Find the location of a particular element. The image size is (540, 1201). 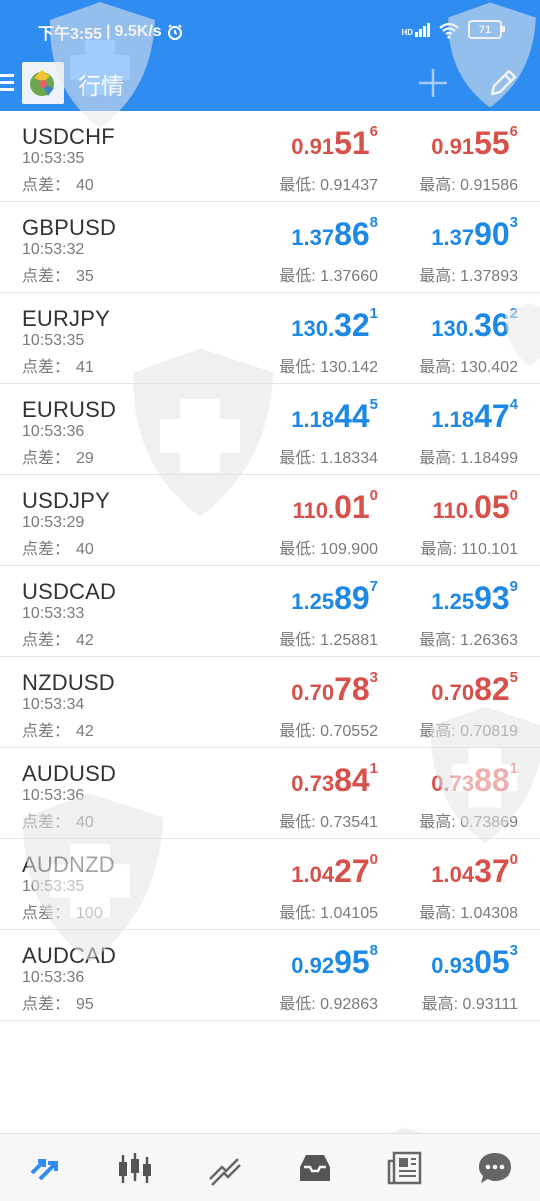

bid-price-pips: 84 is located at coordinates (352, 780).